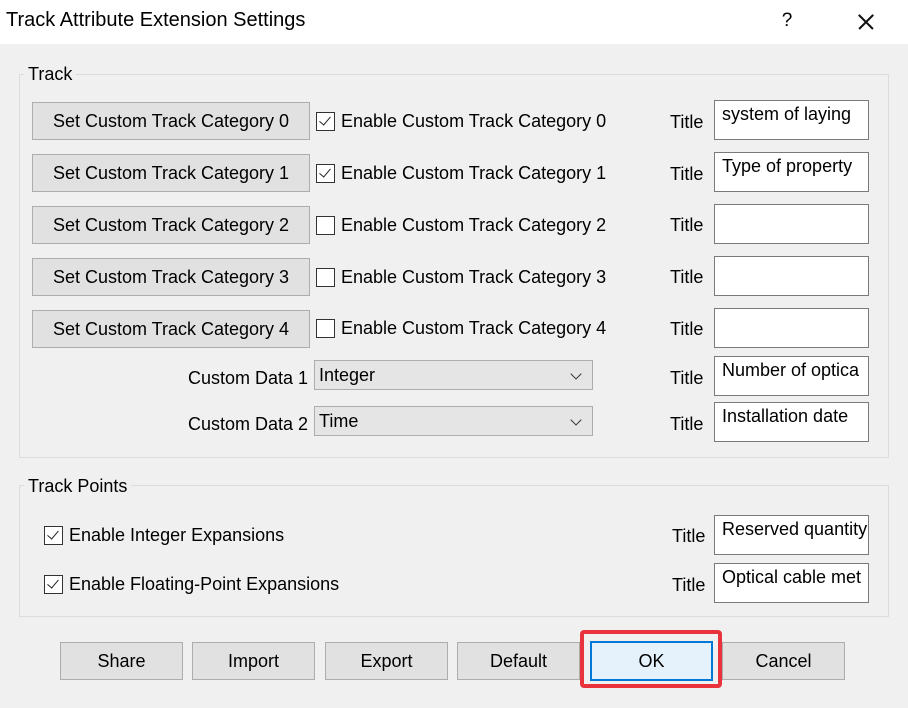  What do you see at coordinates (791, 224) in the screenshot?
I see `category-2-title-field` at bounding box center [791, 224].